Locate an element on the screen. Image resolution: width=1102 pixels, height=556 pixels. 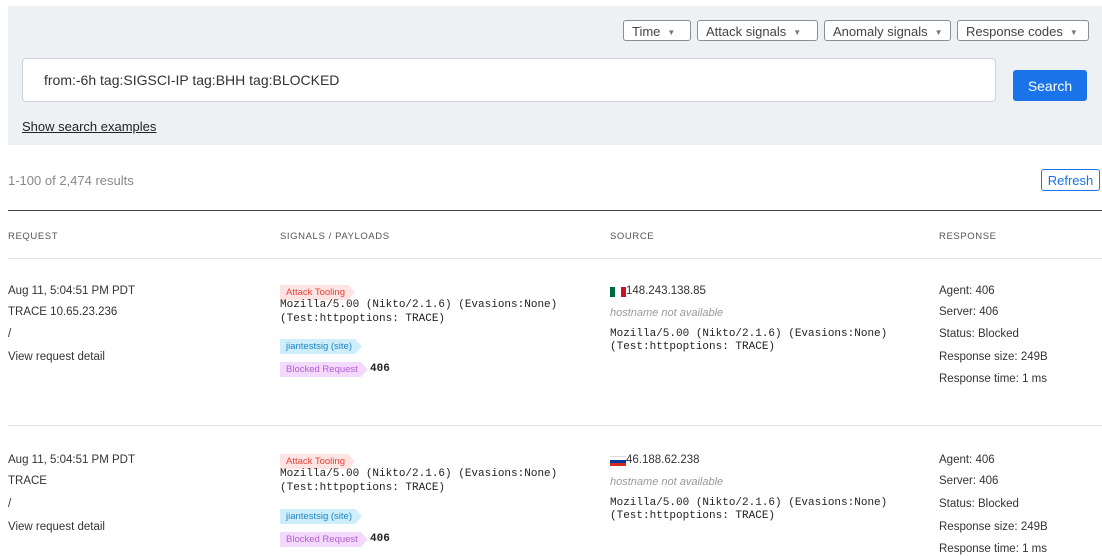
refresh-button: Refresh is located at coordinates (1070, 180).